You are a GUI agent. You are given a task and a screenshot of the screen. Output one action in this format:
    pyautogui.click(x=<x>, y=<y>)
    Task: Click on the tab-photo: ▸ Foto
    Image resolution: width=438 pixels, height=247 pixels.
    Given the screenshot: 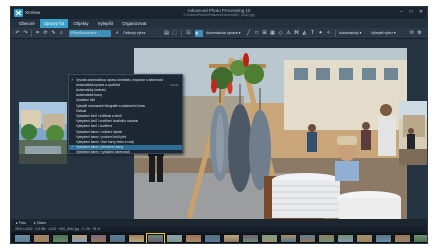 What is the action you would take?
    pyautogui.click(x=21, y=223)
    